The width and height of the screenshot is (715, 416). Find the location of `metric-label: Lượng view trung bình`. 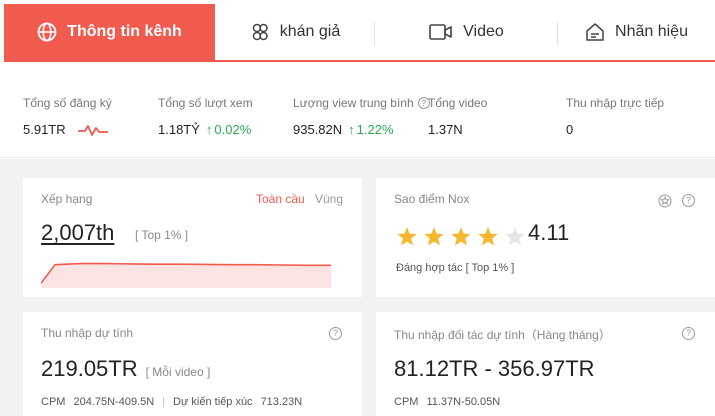

metric-label: Lượng view trung bình is located at coordinates (353, 103).